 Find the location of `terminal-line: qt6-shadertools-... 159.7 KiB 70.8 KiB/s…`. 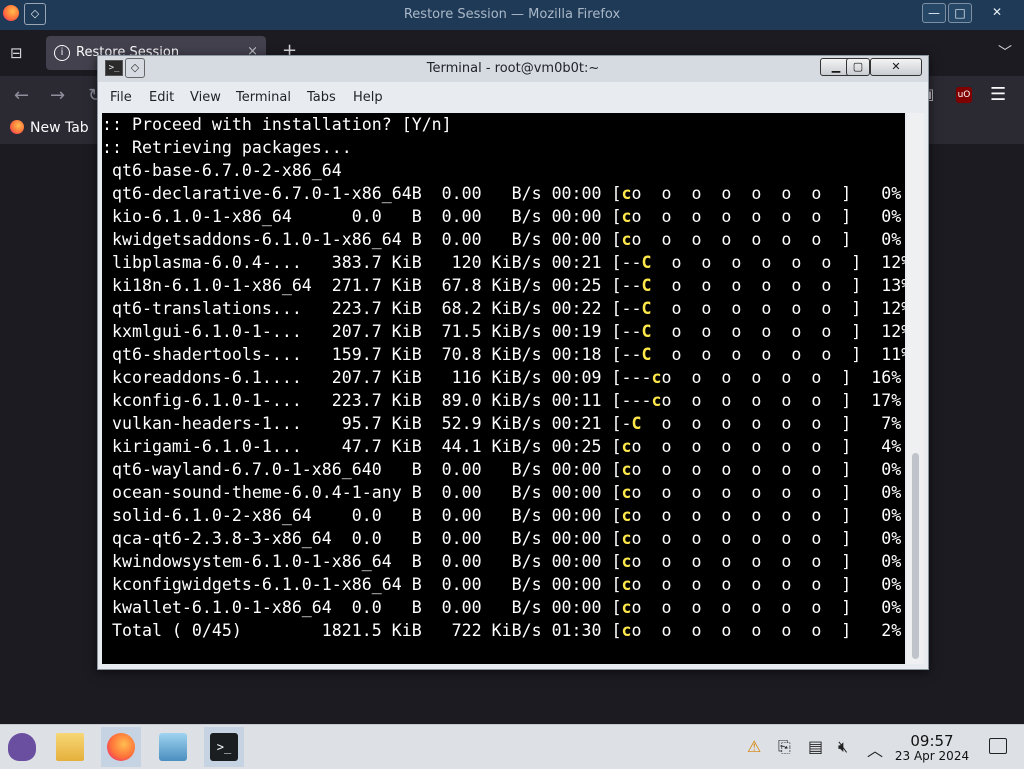

terminal-line: qt6-shadertools-... 159.7 KiB 70.8 KiB/s… is located at coordinates (503, 354).